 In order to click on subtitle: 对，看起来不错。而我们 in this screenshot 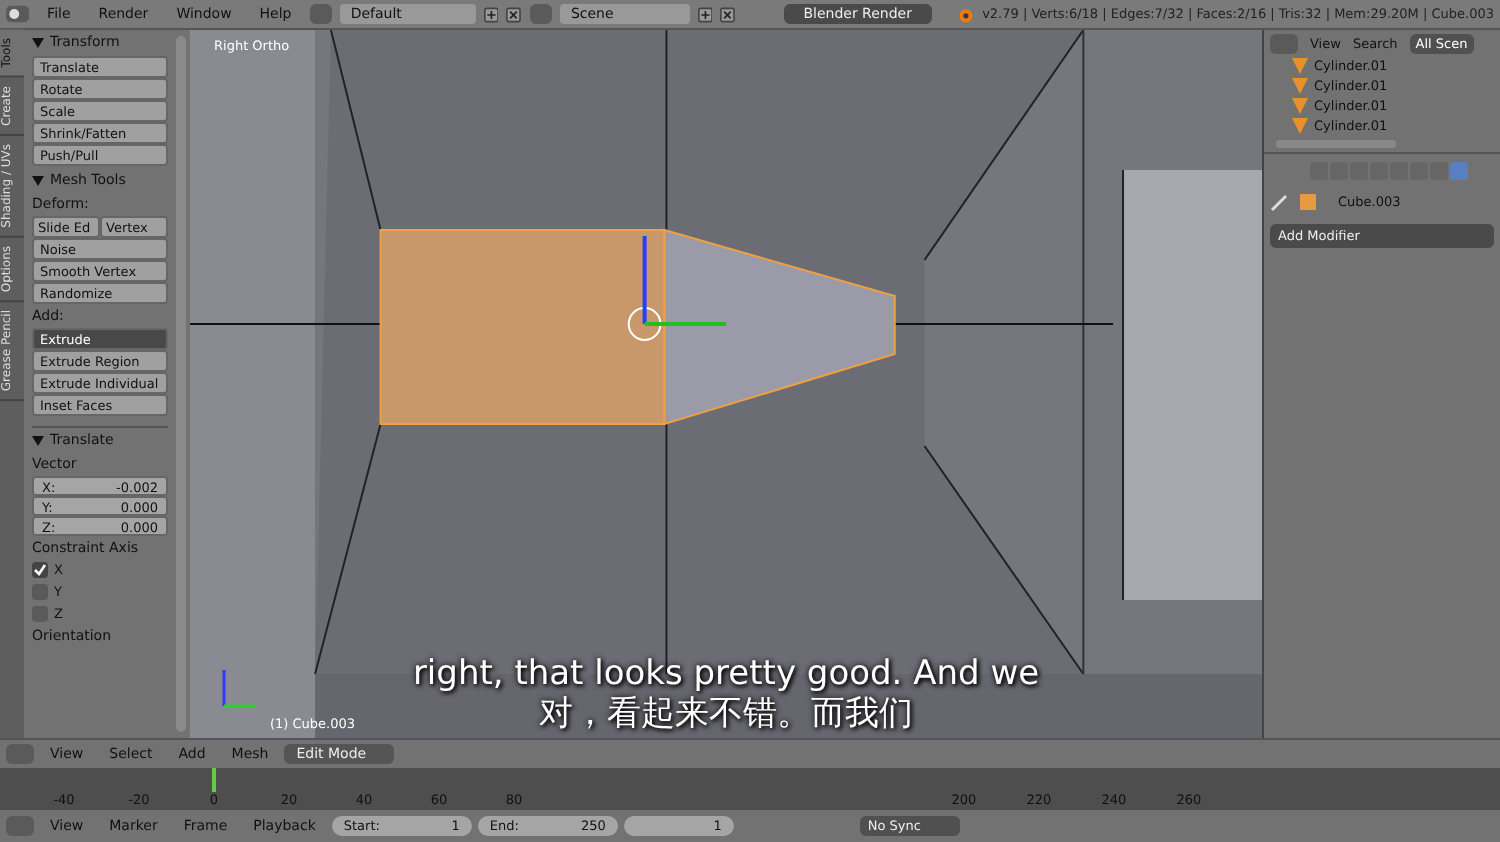, I will do `click(726, 714)`.